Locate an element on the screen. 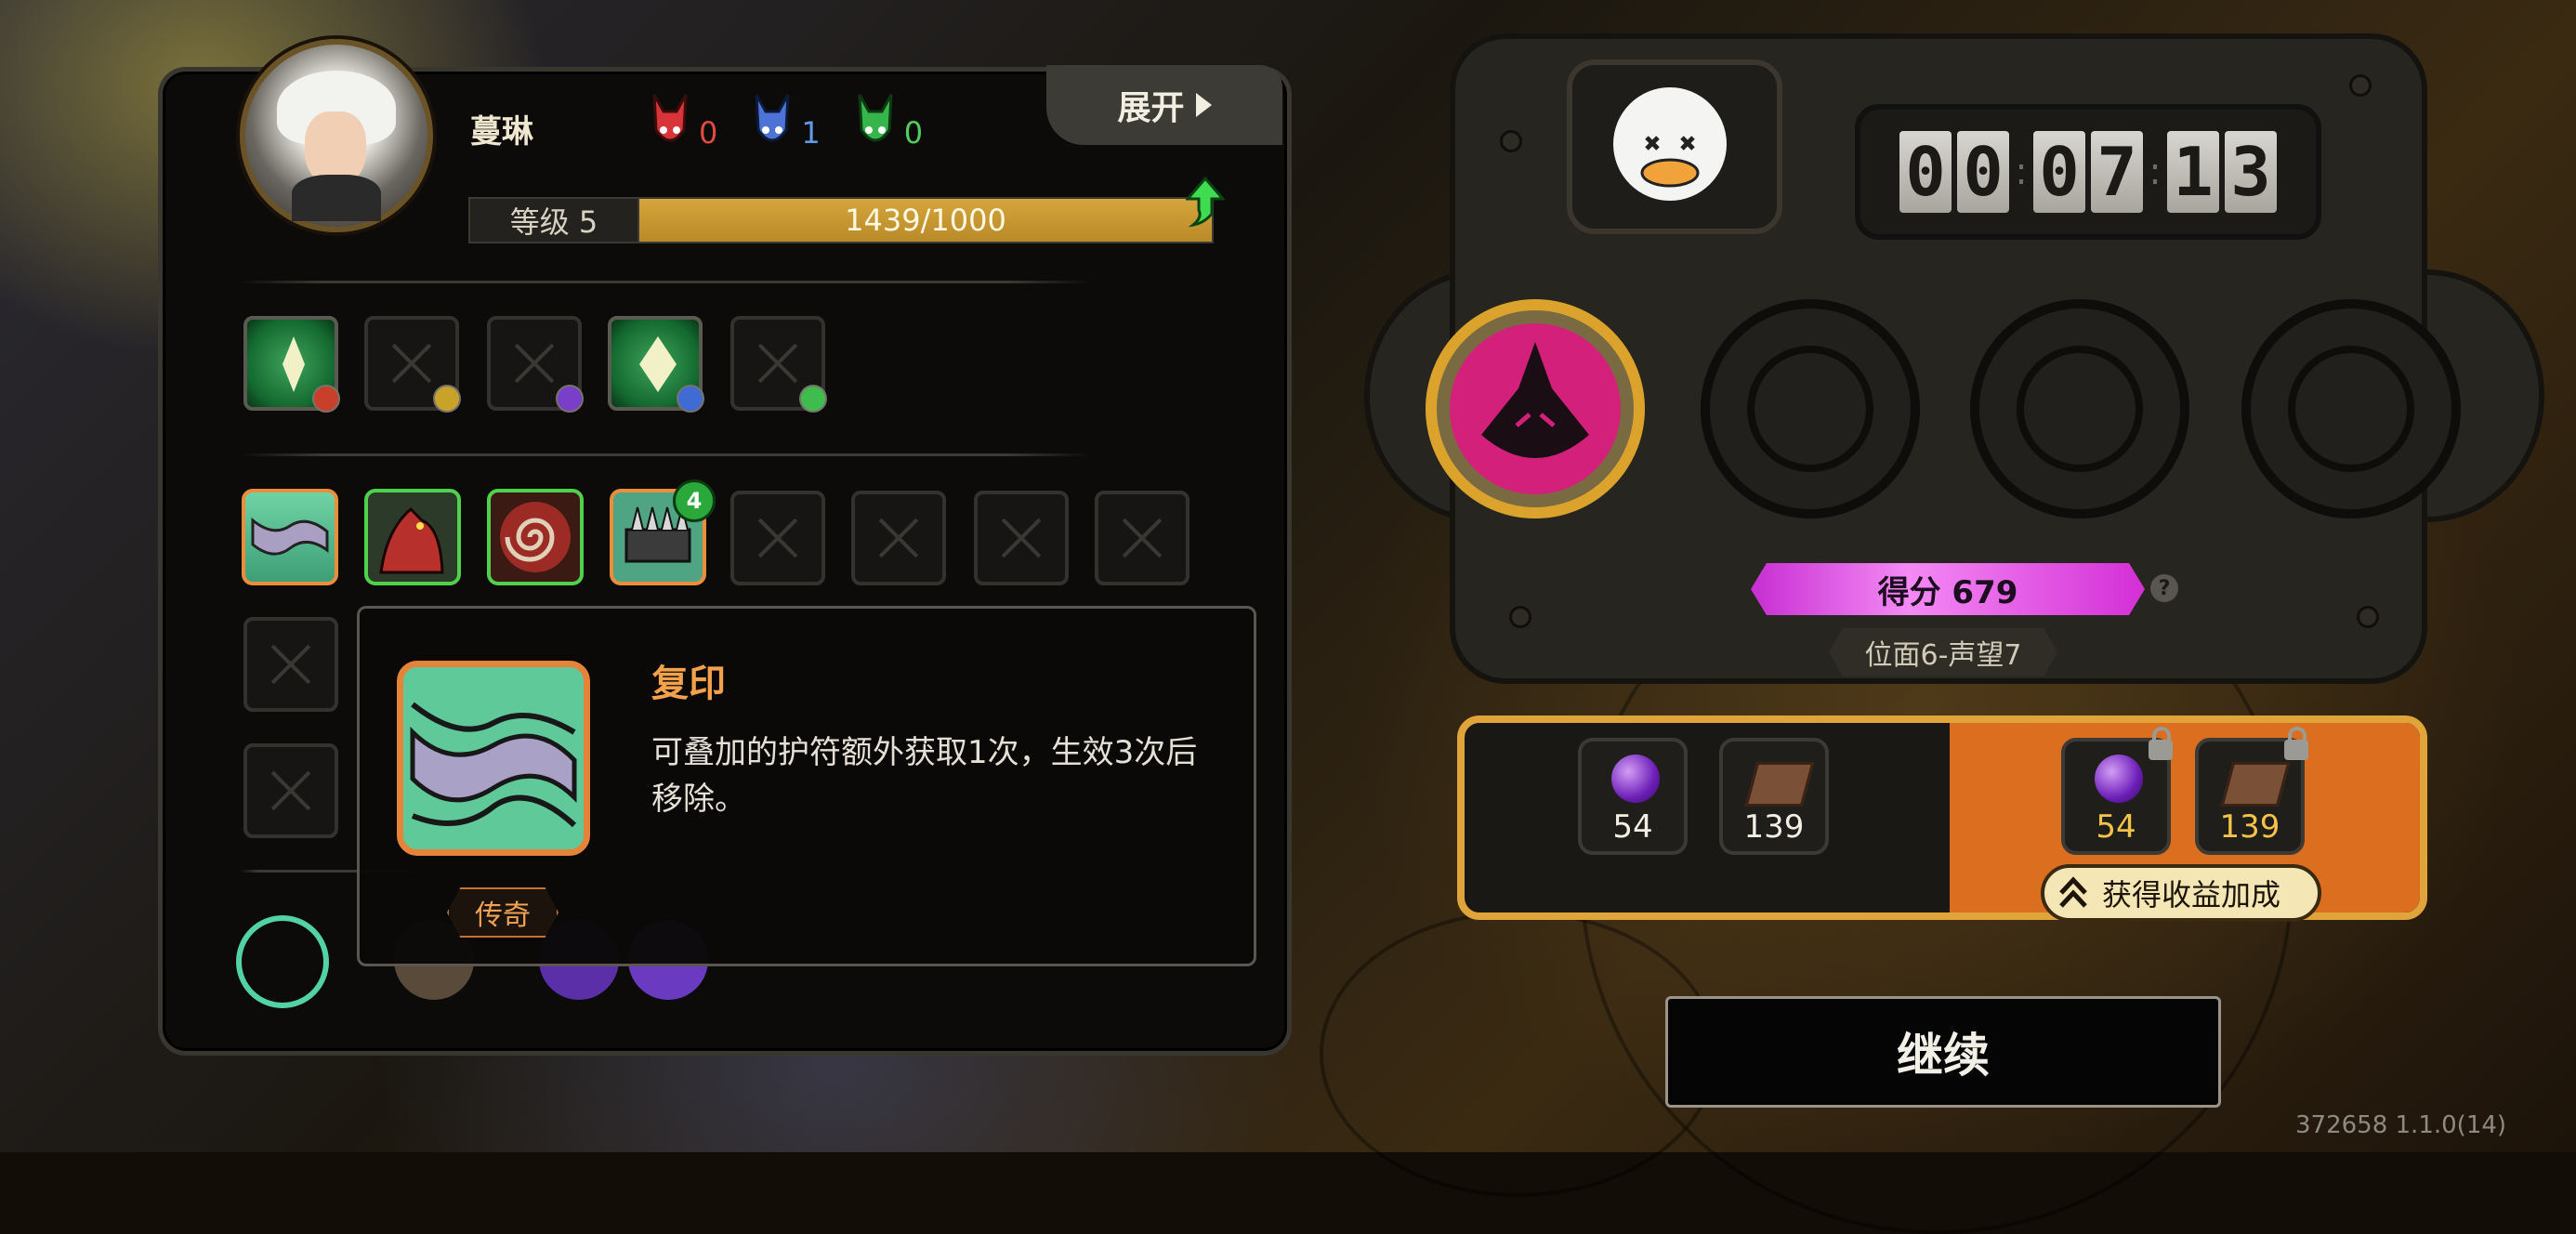 Image resolution: width=2576 pixels, height=1234 pixels. fire-pip-icon is located at coordinates (326, 399).